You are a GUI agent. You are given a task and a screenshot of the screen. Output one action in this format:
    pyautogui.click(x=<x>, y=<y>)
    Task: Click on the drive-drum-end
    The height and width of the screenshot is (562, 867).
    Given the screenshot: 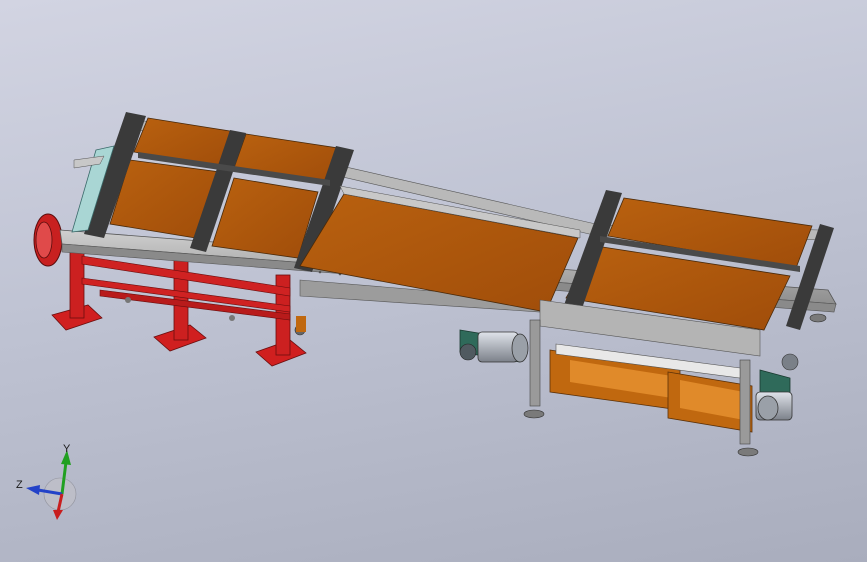 What is the action you would take?
    pyautogui.click(x=44, y=240)
    